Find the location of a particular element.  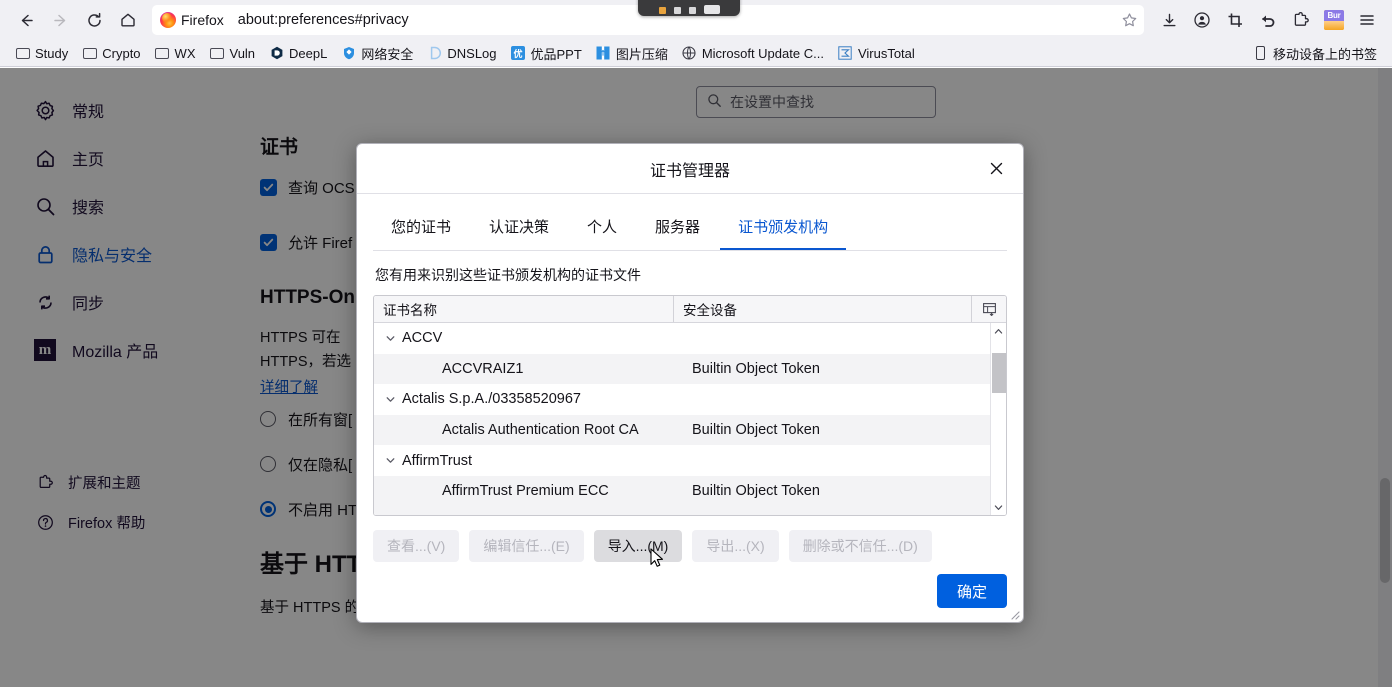

burp-icon: Bur is located at coordinates (1334, 20).